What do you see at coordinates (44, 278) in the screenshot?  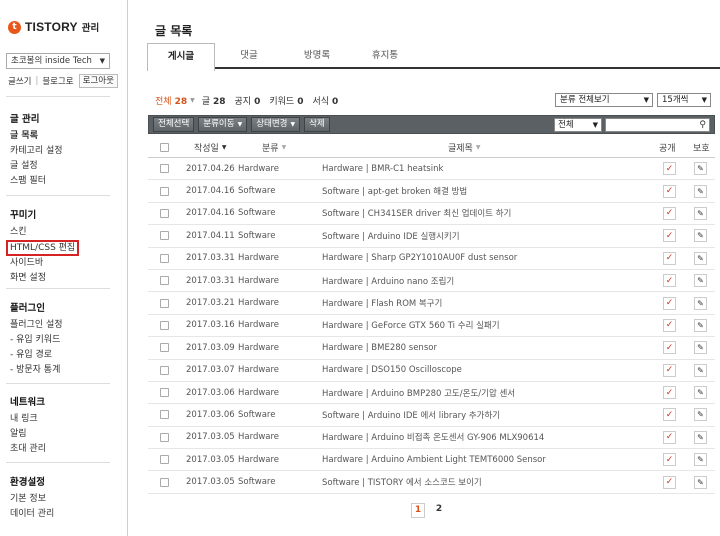 I see `sidebar-item-screen-settings: 화면 설정` at bounding box center [44, 278].